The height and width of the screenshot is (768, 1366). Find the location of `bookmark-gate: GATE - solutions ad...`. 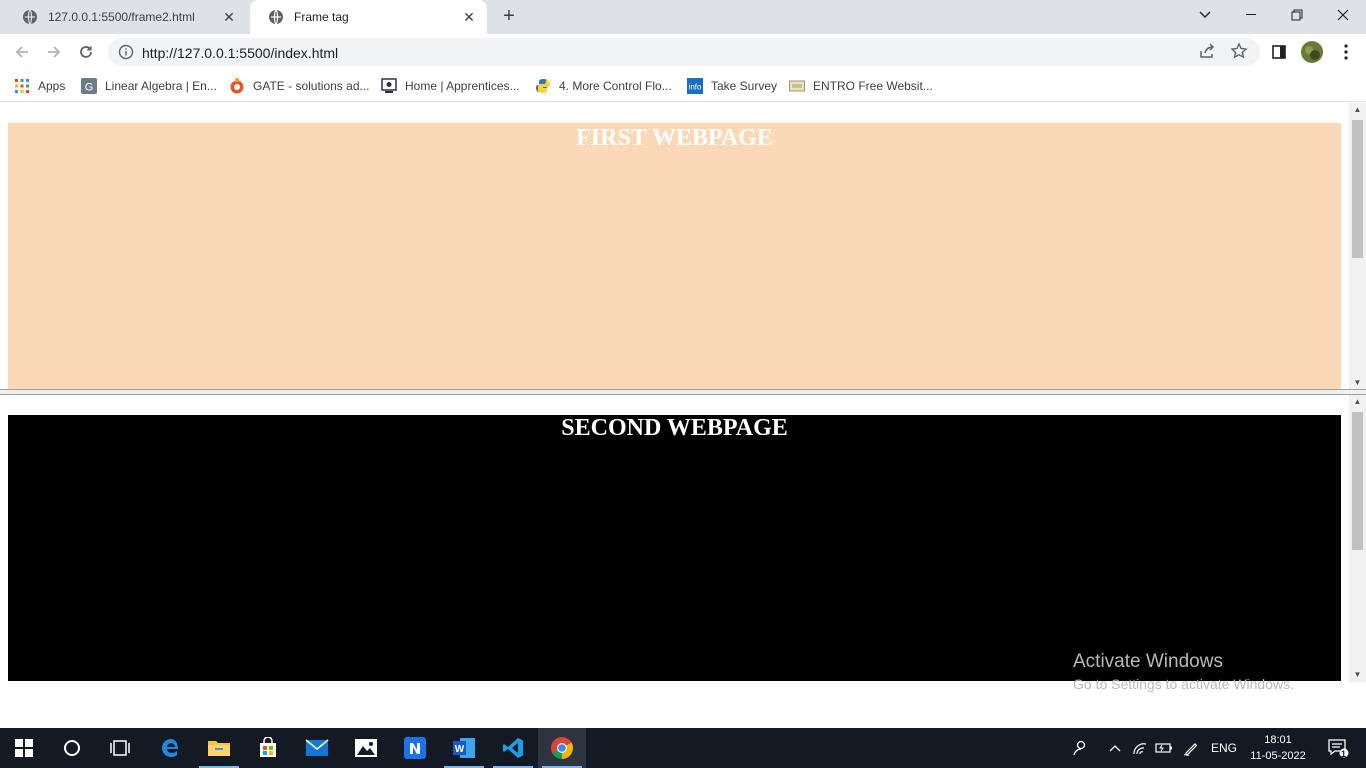

bookmark-gate: GATE - solutions ad... is located at coordinates (299, 86).